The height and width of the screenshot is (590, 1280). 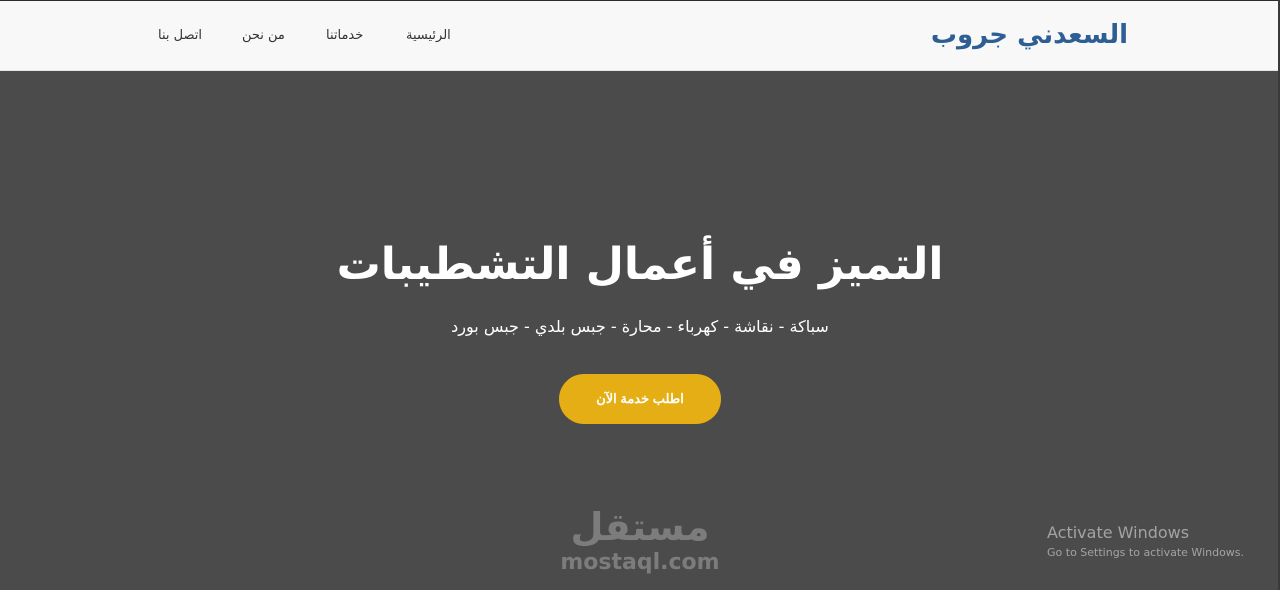 What do you see at coordinates (180, 36) in the screenshot?
I see `nav-link-contact: اتصل بنا` at bounding box center [180, 36].